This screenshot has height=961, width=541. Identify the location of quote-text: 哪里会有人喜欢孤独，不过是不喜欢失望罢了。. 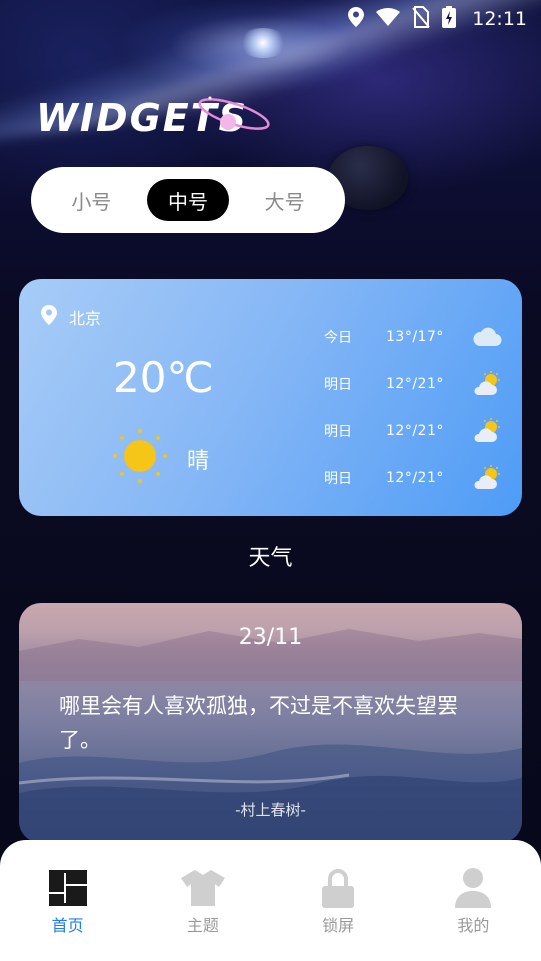
(258, 723).